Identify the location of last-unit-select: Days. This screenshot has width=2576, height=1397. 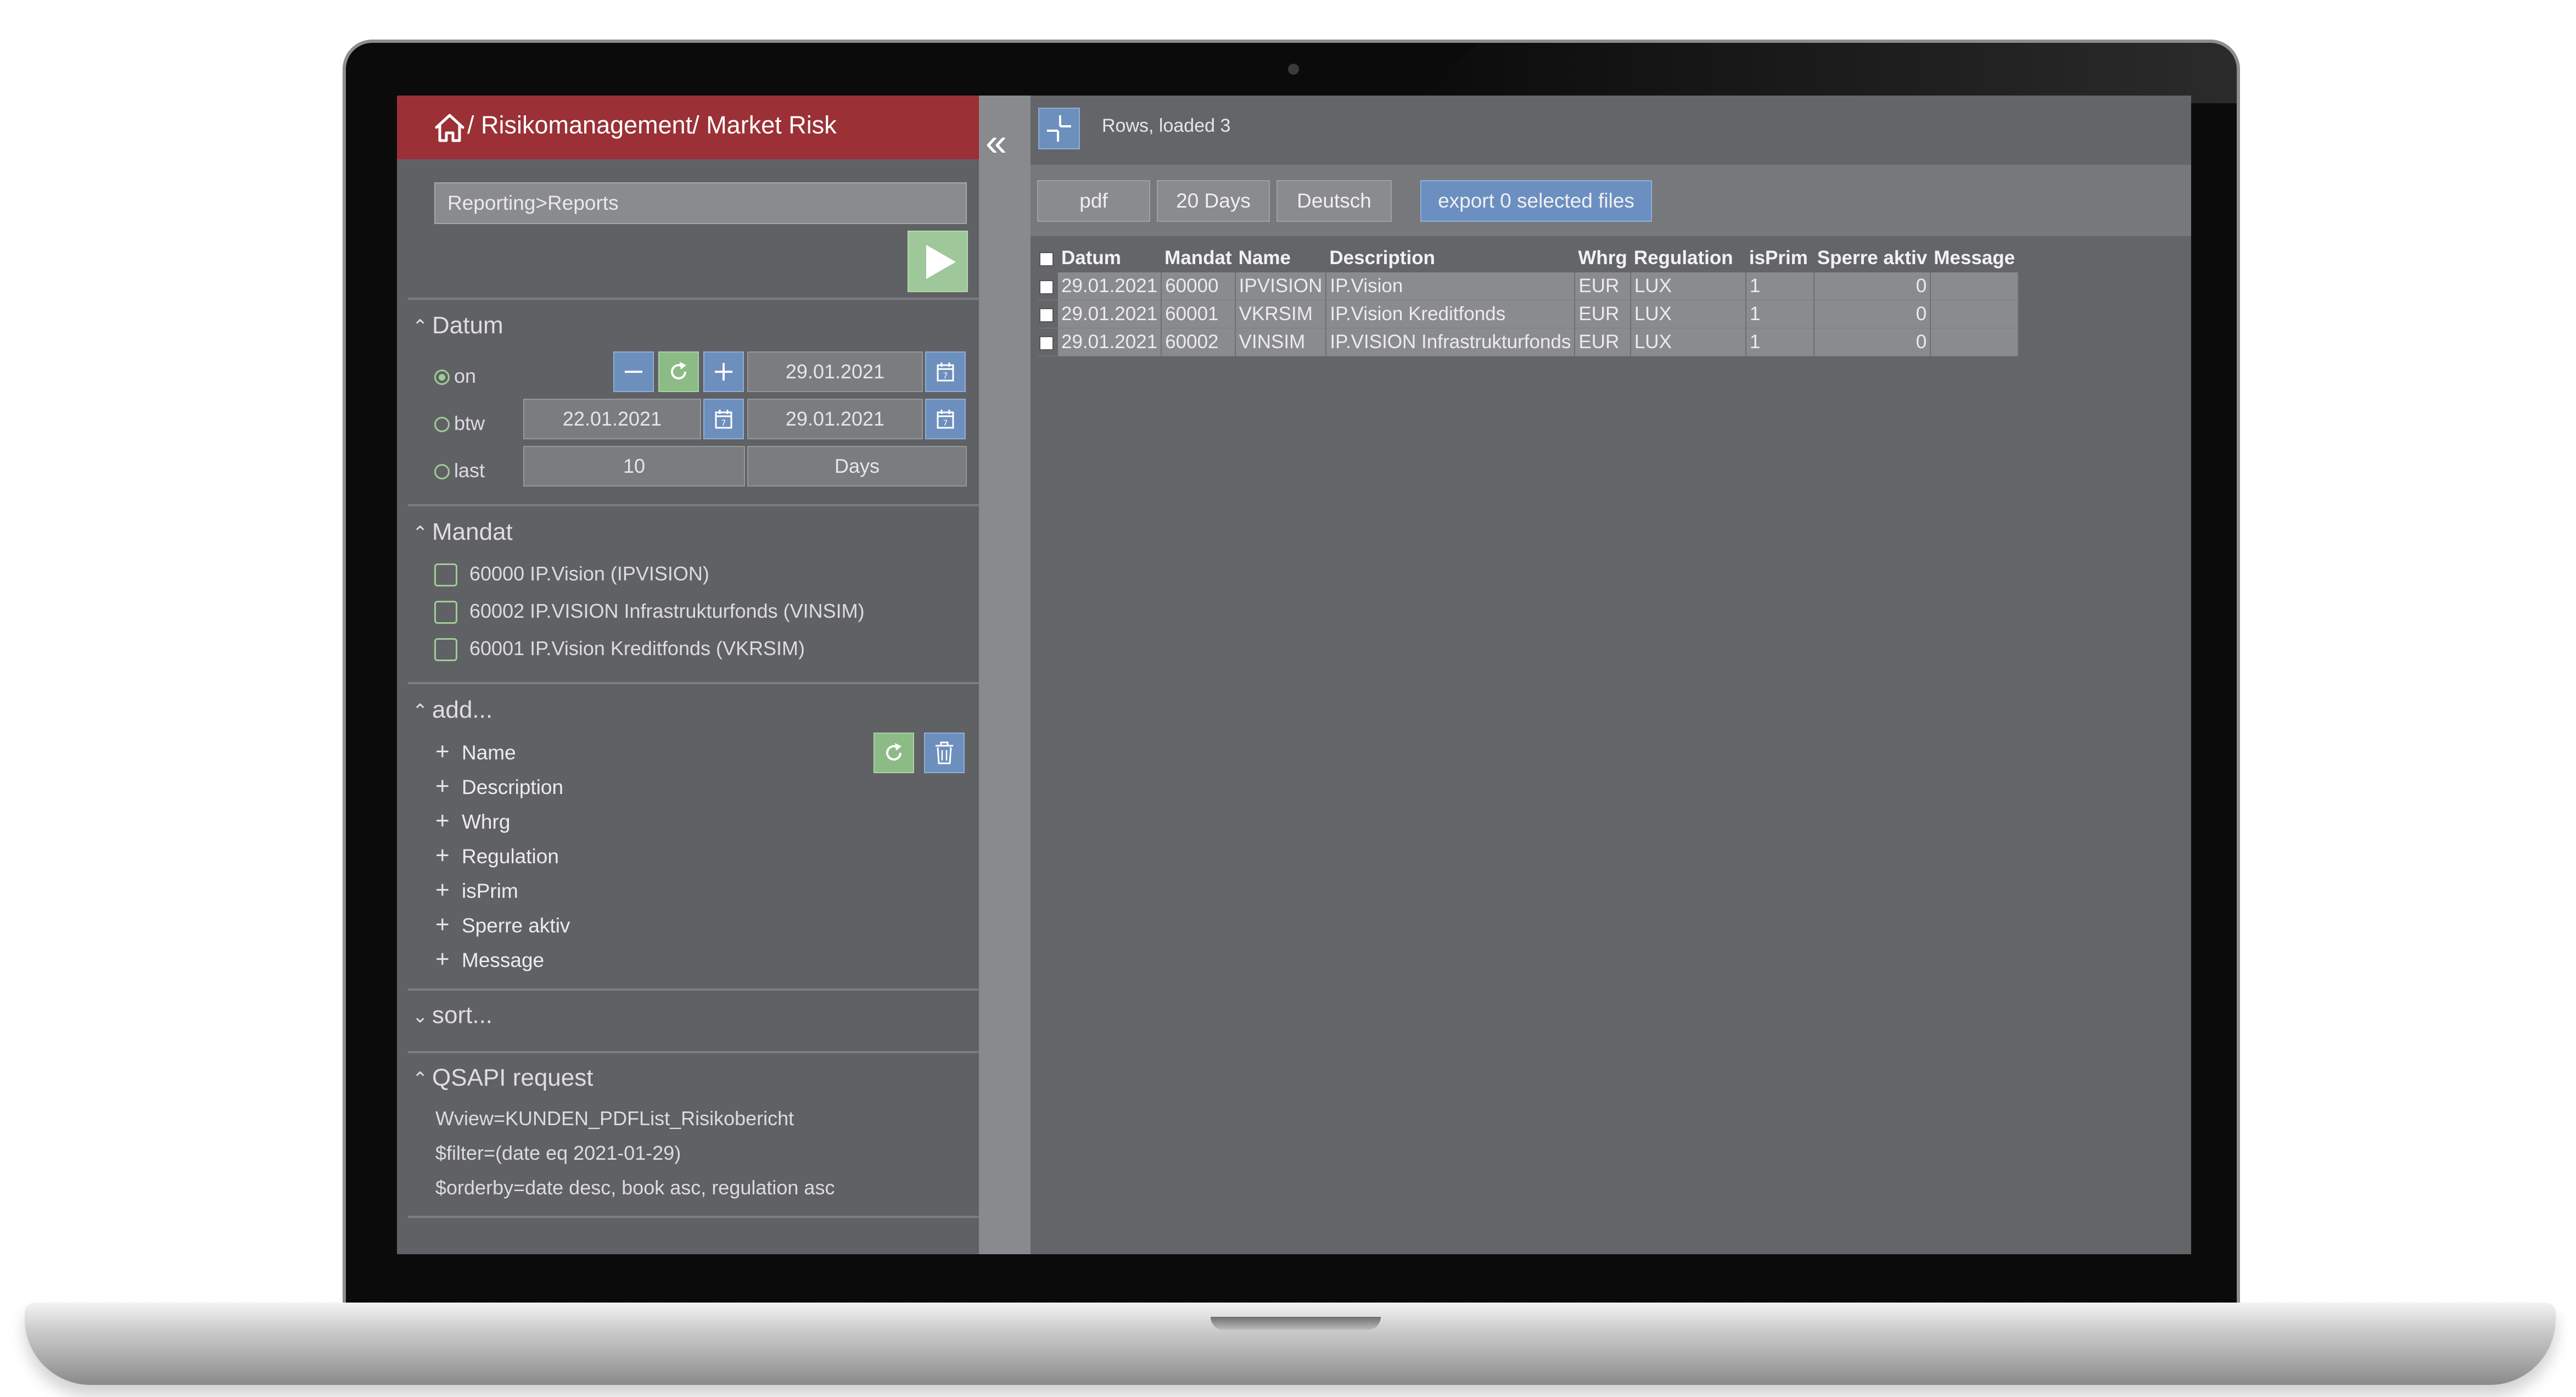
(857, 466).